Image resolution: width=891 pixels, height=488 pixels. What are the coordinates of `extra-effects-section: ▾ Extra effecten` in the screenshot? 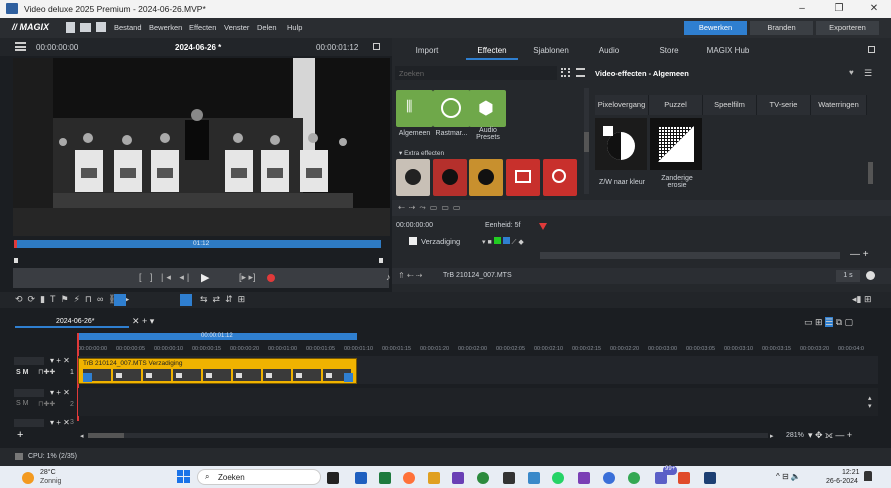 It's located at (421, 153).